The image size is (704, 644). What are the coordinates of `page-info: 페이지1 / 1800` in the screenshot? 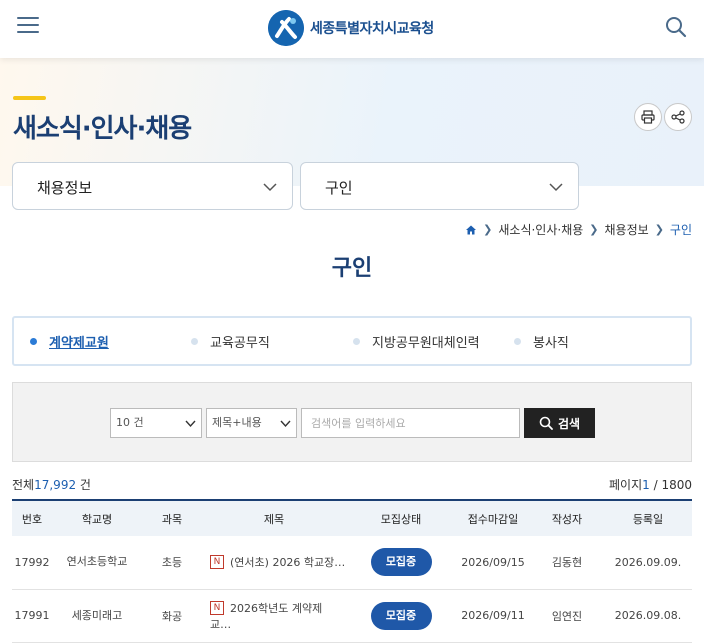 It's located at (650, 484).